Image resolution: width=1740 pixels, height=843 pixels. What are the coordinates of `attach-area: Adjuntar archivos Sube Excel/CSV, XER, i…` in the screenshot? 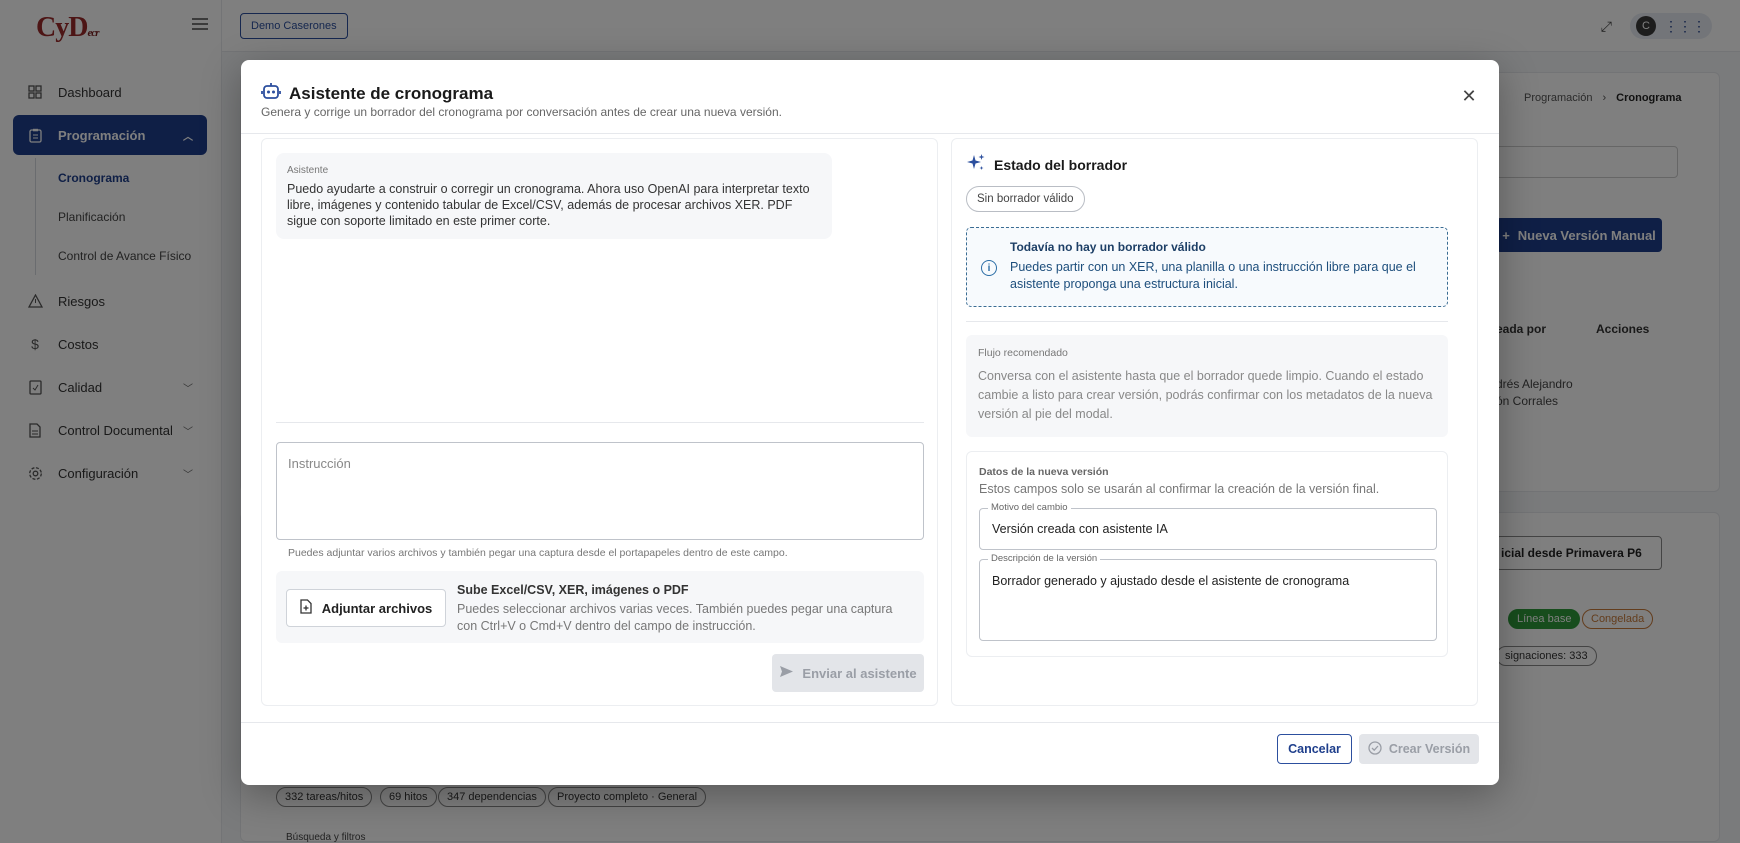 It's located at (600, 607).